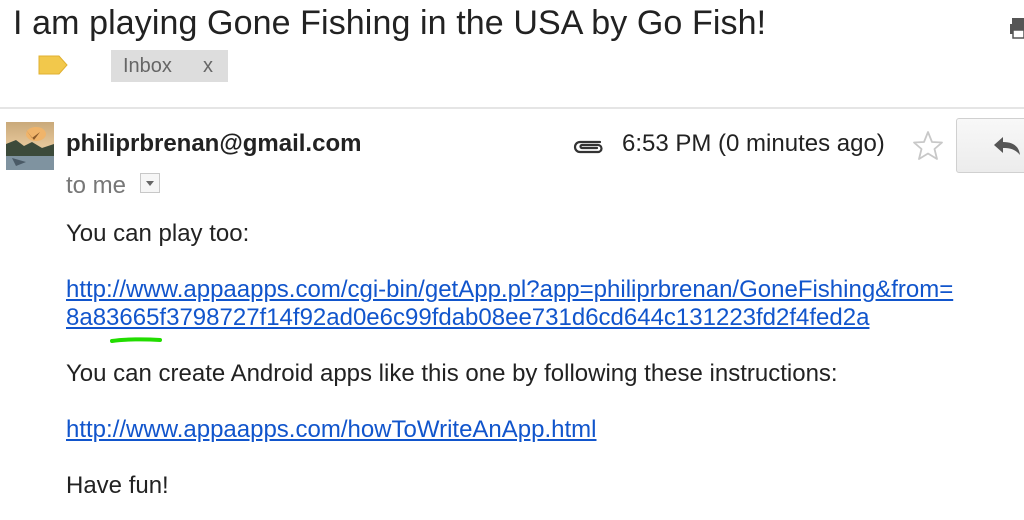  Describe the element at coordinates (150, 183) in the screenshot. I see `show-details-dropdown-icon` at that location.